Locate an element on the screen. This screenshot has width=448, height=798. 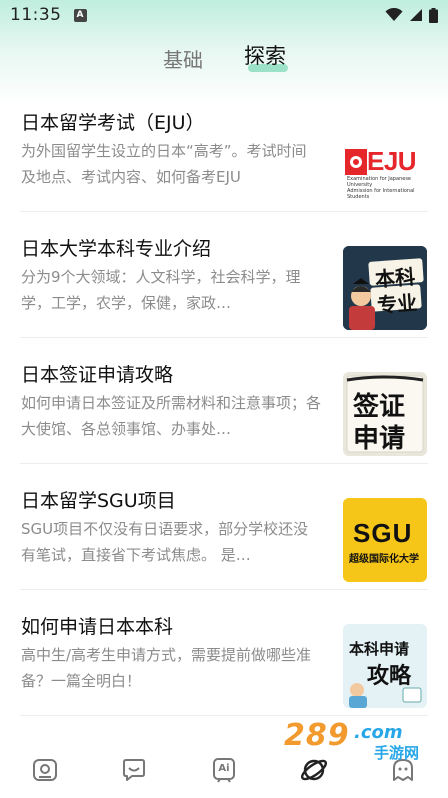
battery-icon is located at coordinates (433, 15).